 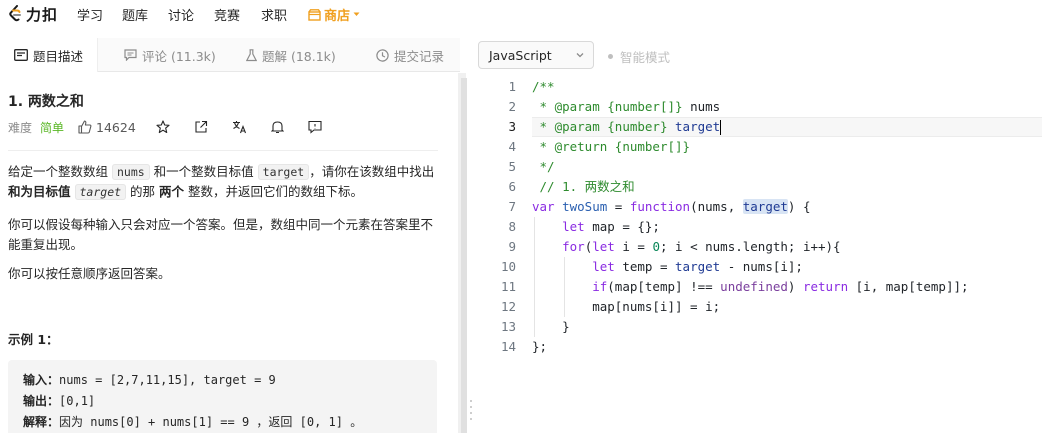 What do you see at coordinates (130, 55) in the screenshot?
I see `comment-icon` at bounding box center [130, 55].